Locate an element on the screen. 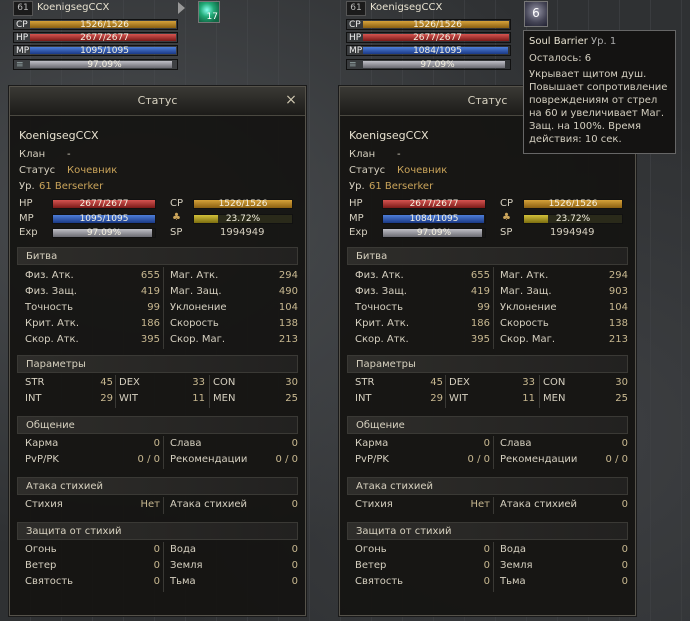  stat-value: 490 is located at coordinates (288, 291).